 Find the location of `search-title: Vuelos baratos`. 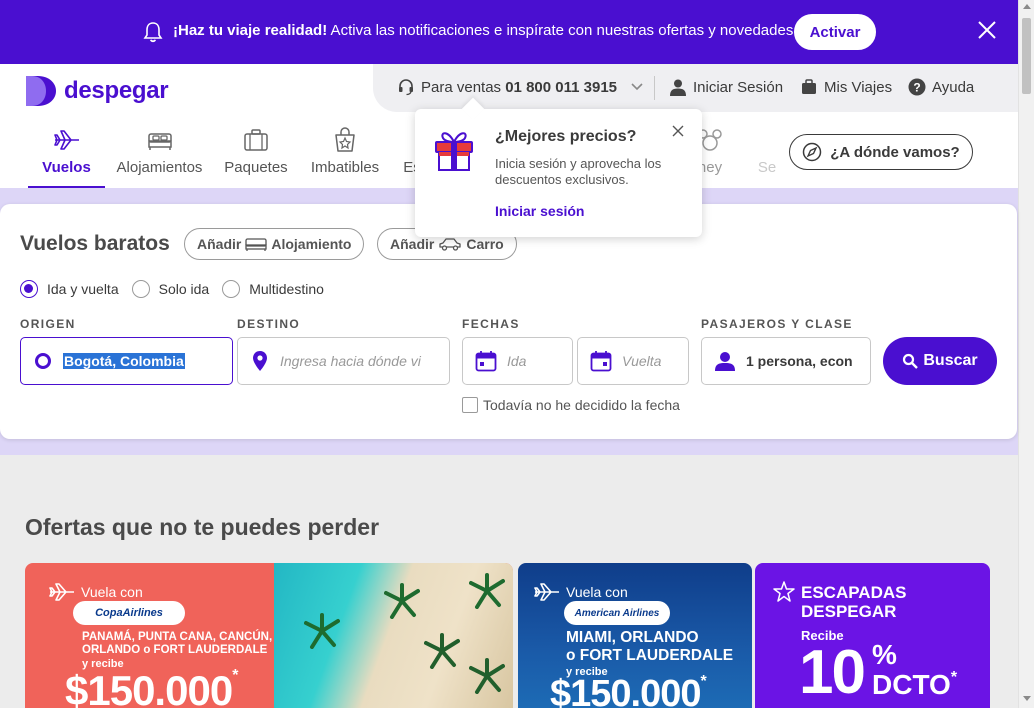

search-title: Vuelos baratos is located at coordinates (95, 243).